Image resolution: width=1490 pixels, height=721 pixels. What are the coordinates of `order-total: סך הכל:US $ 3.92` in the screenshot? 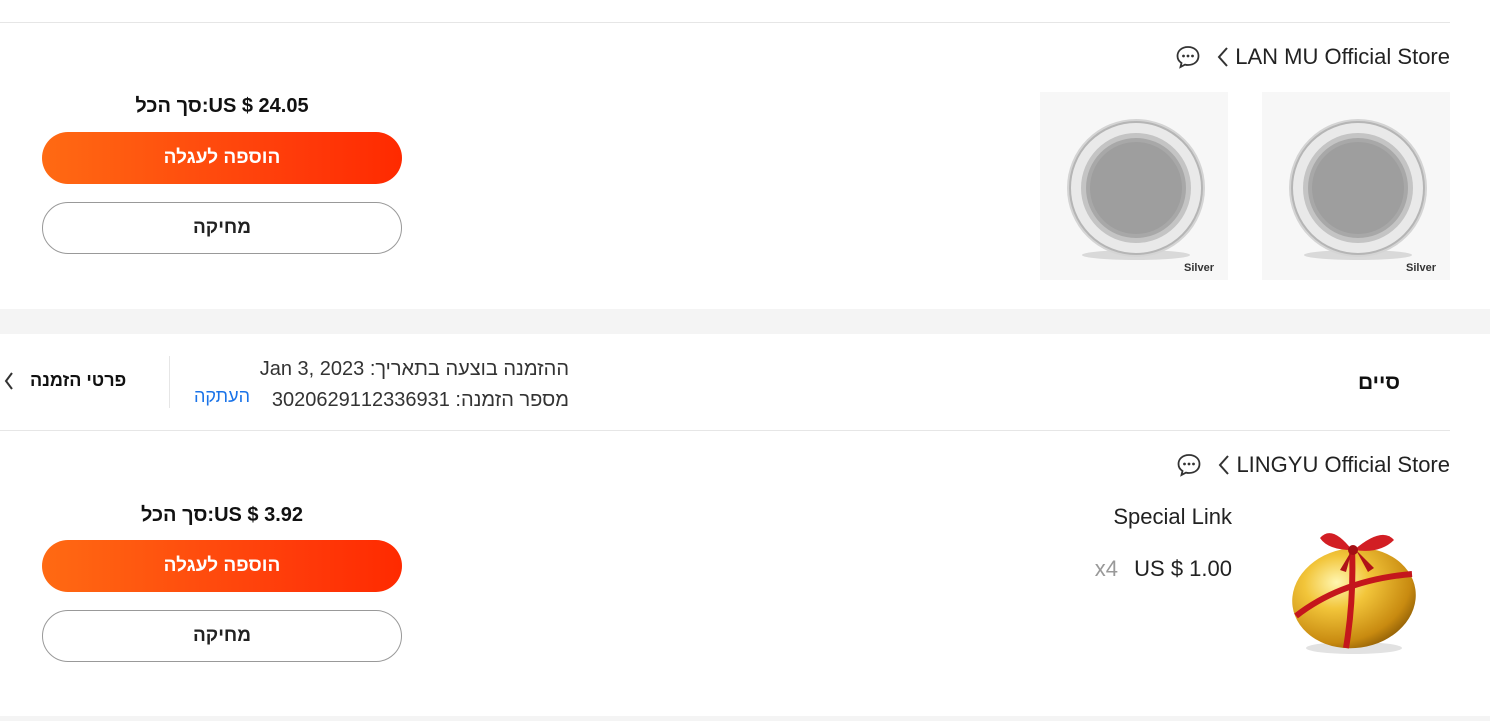 It's located at (222, 515).